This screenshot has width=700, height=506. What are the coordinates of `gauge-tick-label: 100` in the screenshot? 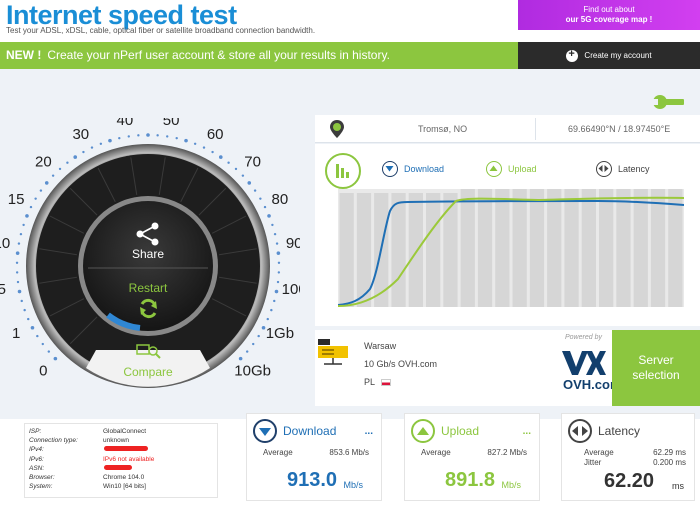 It's located at (291, 289).